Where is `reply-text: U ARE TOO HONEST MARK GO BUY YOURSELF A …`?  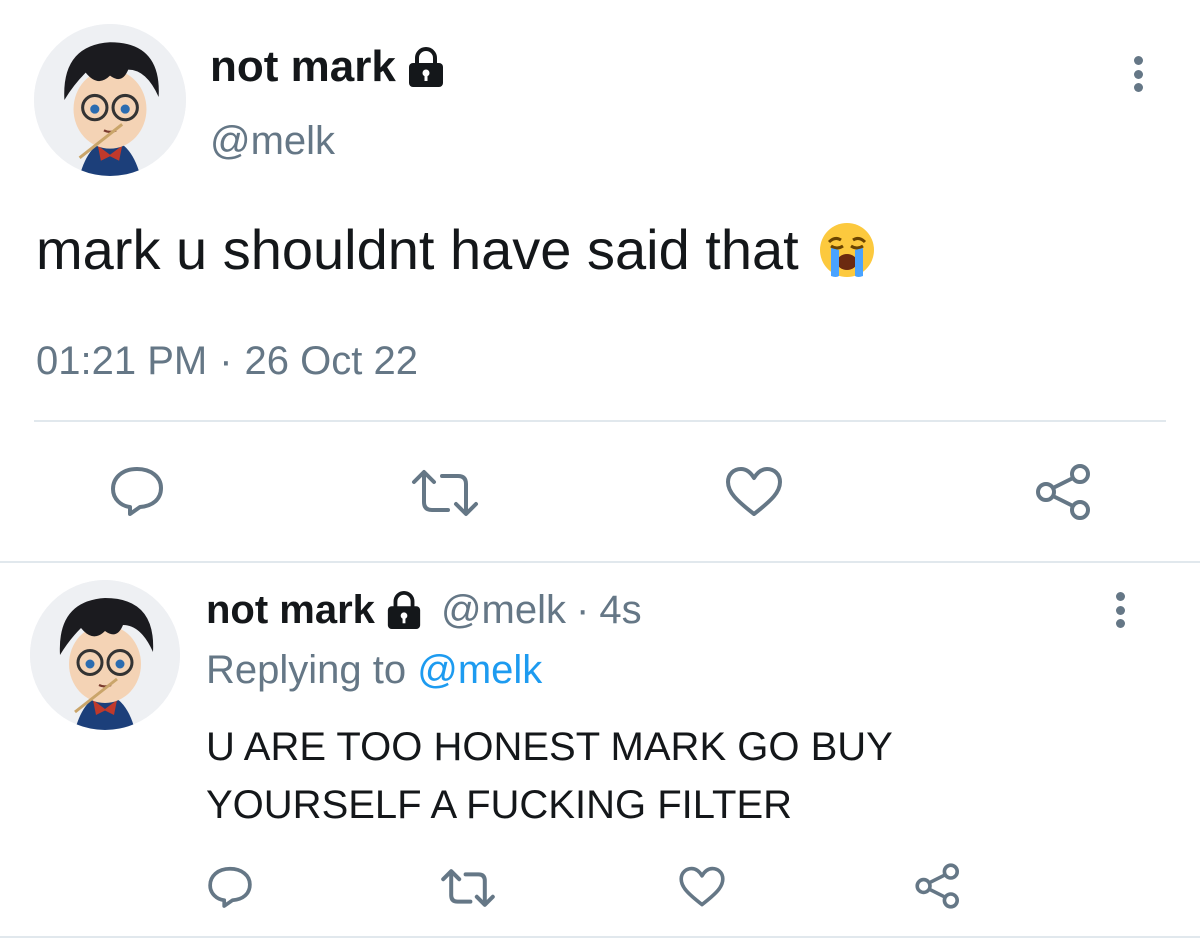 reply-text: U ARE TOO HONEST MARK GO BUY YOURSELF A … is located at coordinates (549, 776).